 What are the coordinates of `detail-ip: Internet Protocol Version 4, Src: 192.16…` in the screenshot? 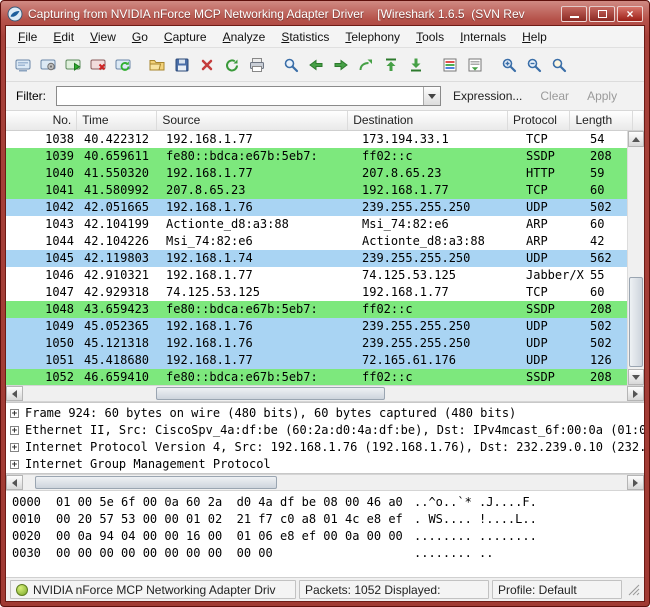 It's located at (325, 447).